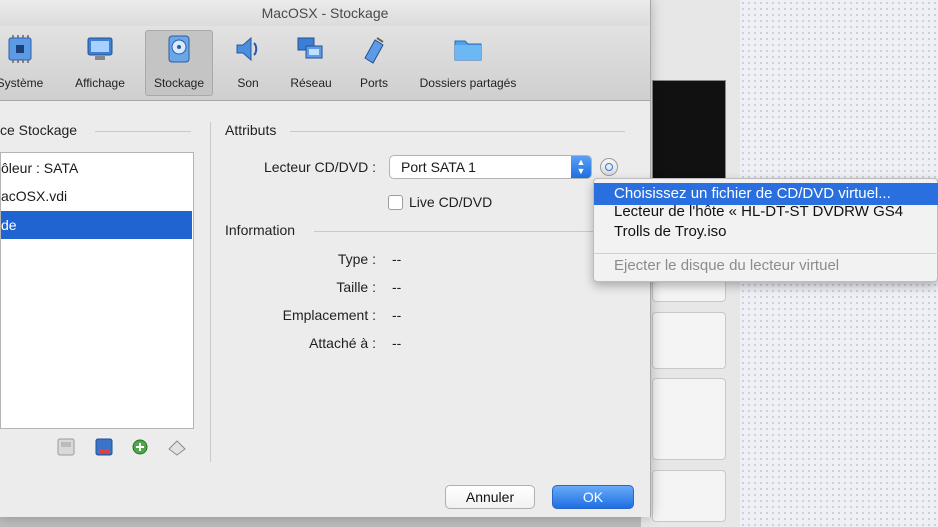 This screenshot has height=527, width=938. I want to click on menu-item-host-drive: Lecteur de l'hôte « HL-DT-ST DVDRW GS4, so click(766, 212).